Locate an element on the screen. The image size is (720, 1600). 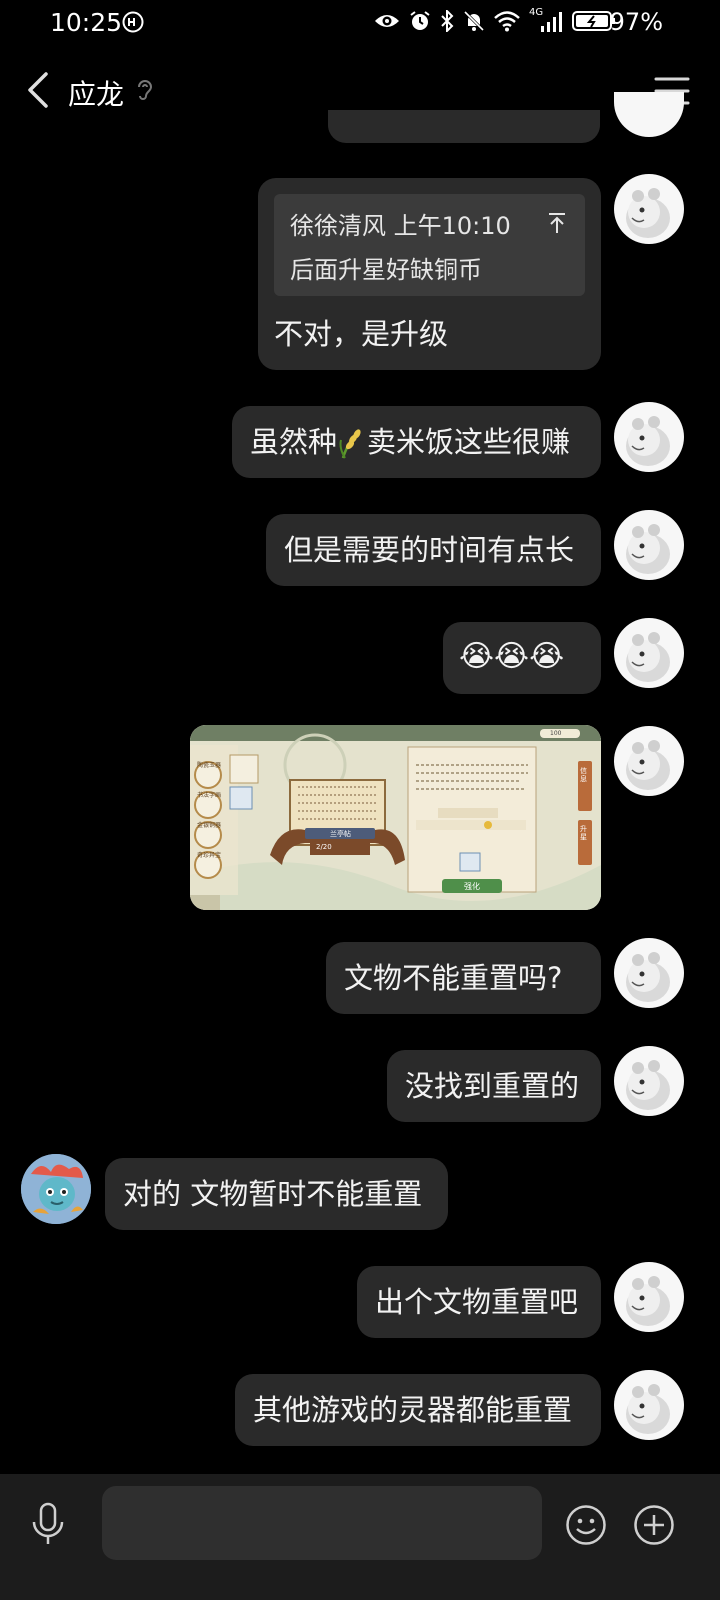
message-text: 其他游戏的灵器都能重置 is located at coordinates (413, 1410).